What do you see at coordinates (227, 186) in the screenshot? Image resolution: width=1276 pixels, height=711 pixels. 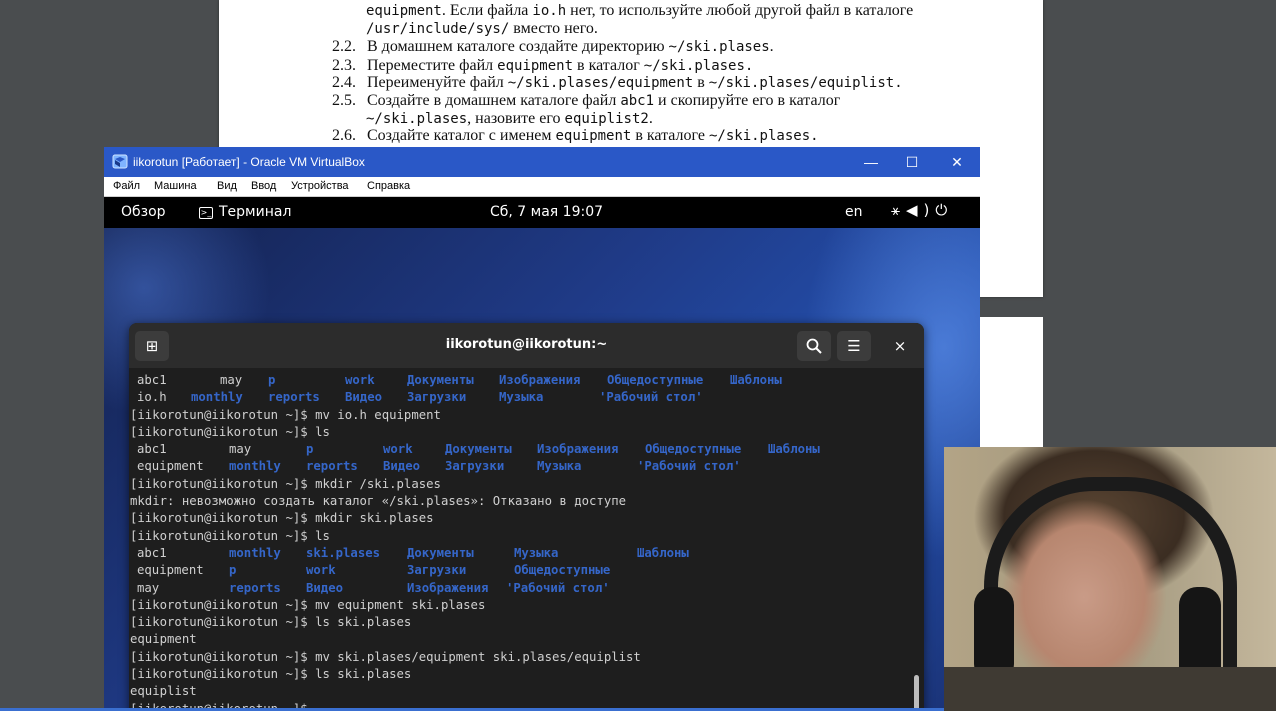 I see `menu-item-view: Вид` at bounding box center [227, 186].